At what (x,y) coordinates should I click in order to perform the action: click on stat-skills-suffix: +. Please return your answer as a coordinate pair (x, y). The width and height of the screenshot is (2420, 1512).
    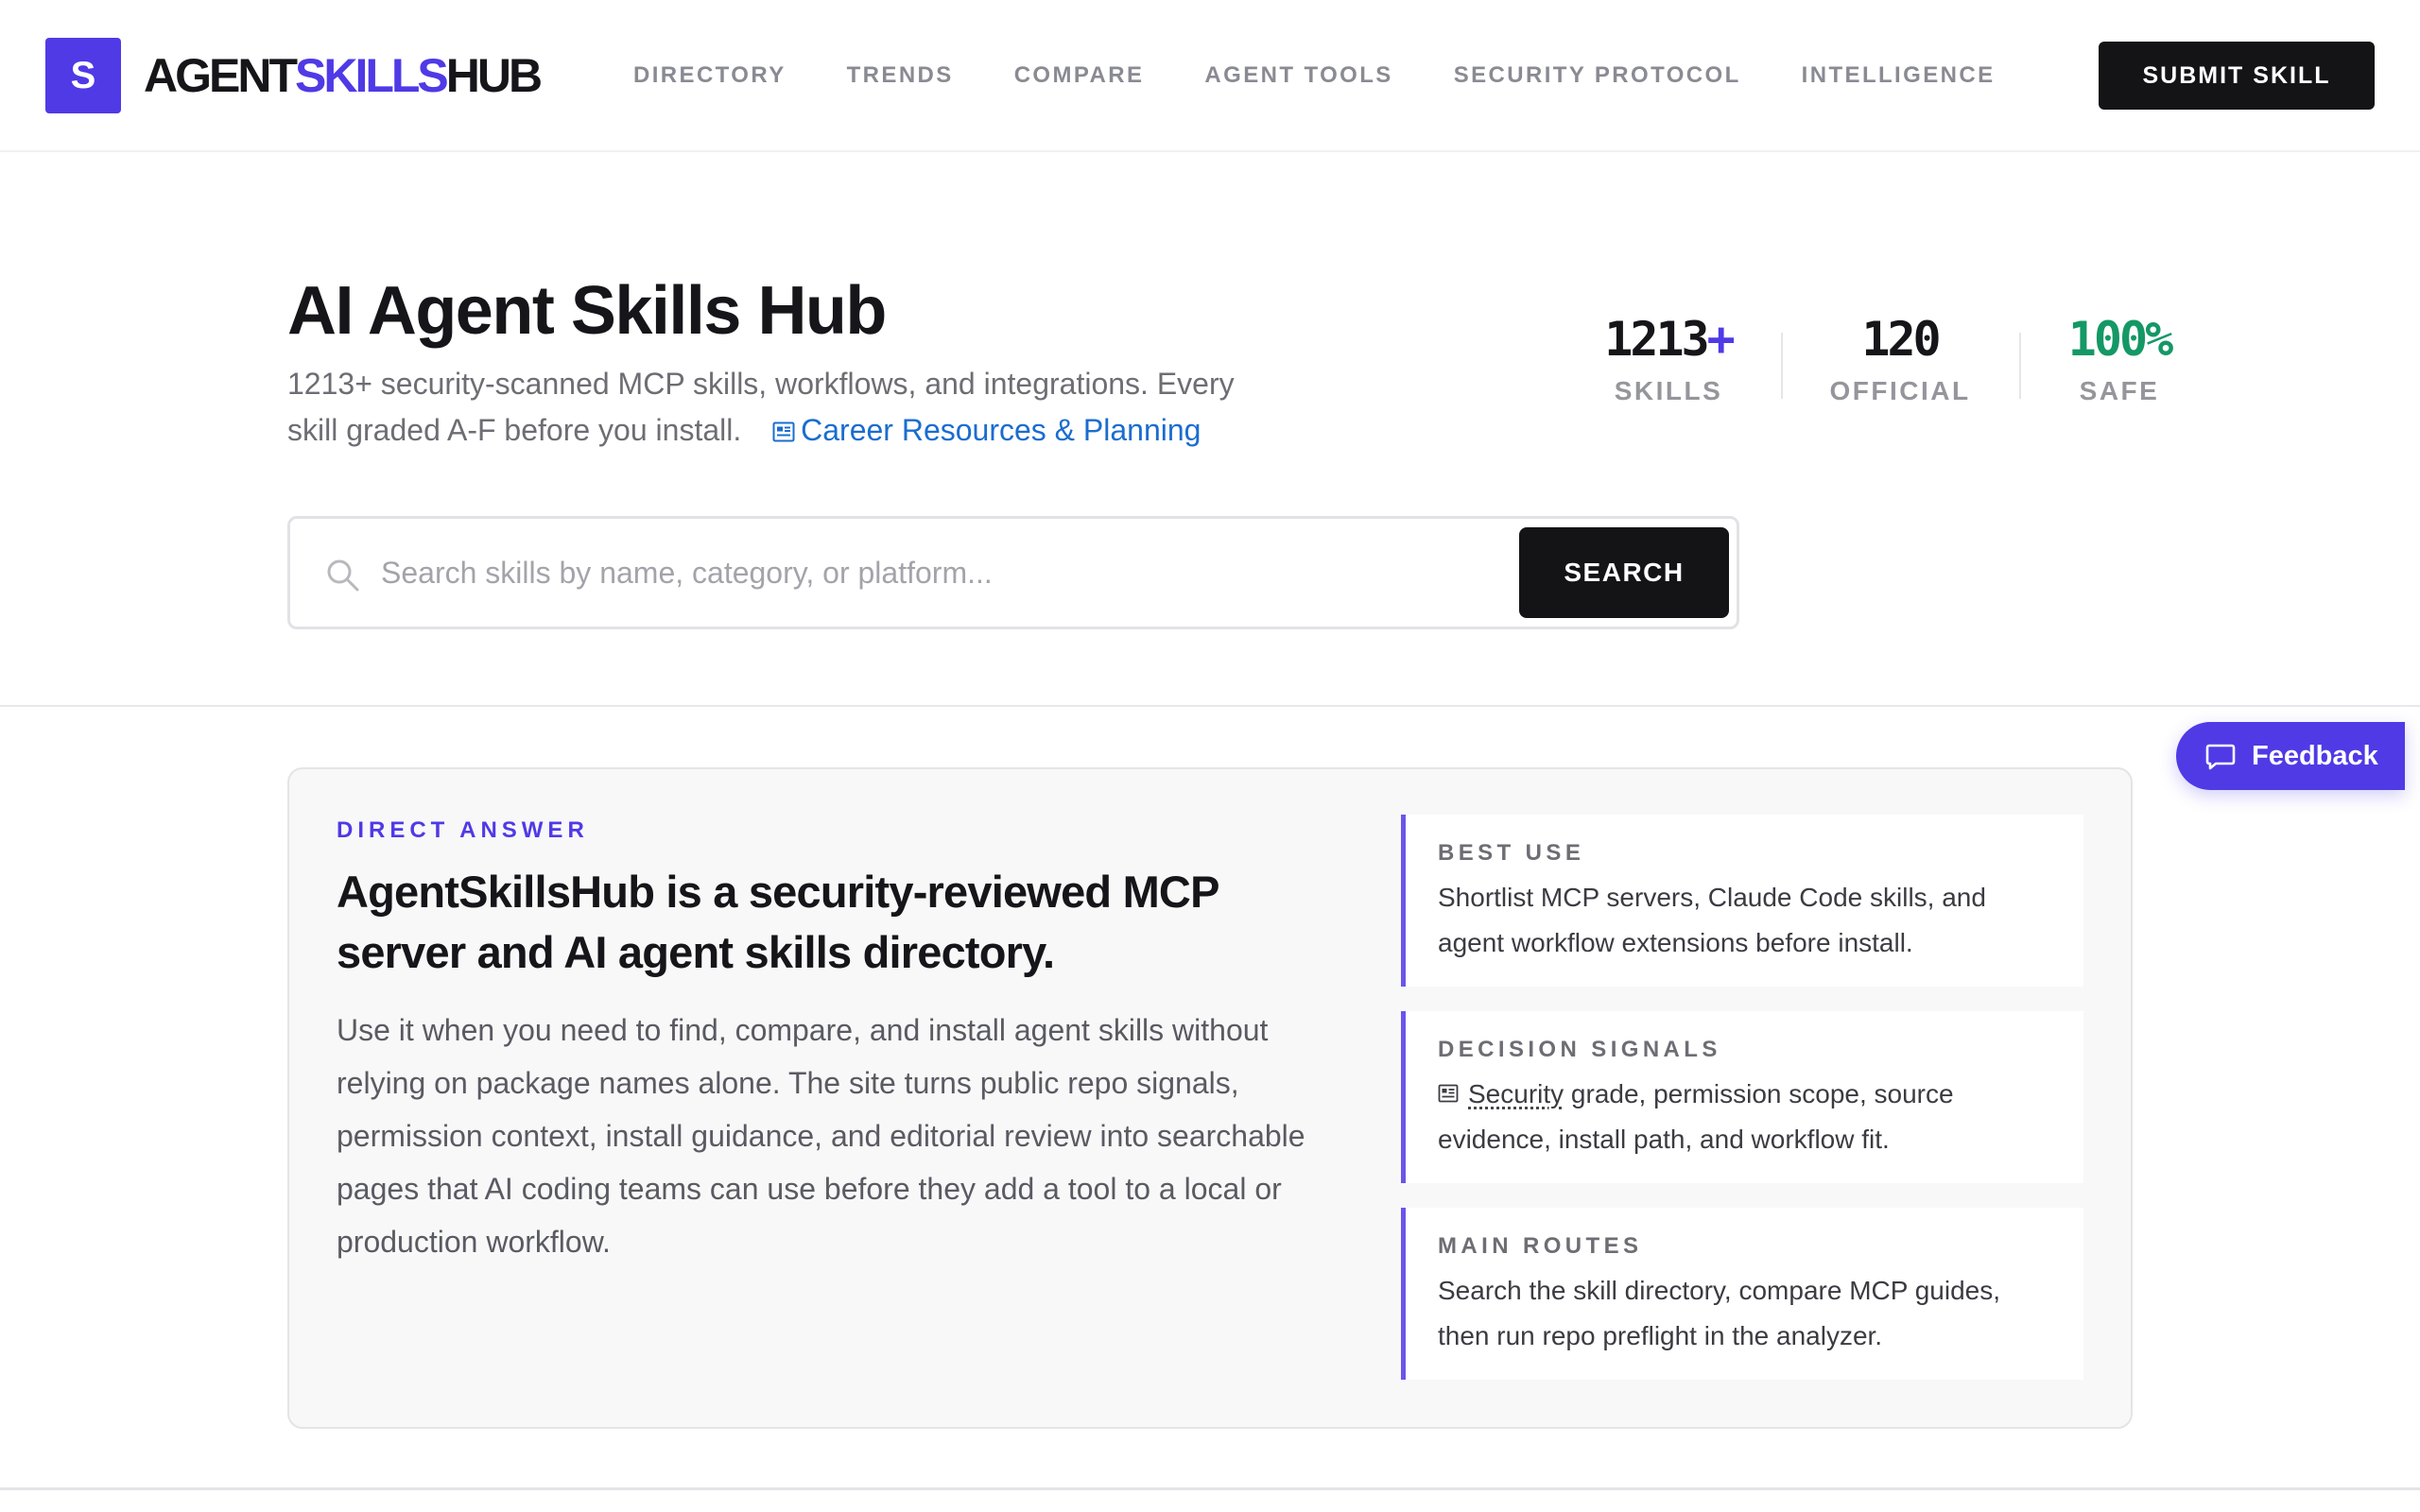
    Looking at the image, I should click on (1721, 339).